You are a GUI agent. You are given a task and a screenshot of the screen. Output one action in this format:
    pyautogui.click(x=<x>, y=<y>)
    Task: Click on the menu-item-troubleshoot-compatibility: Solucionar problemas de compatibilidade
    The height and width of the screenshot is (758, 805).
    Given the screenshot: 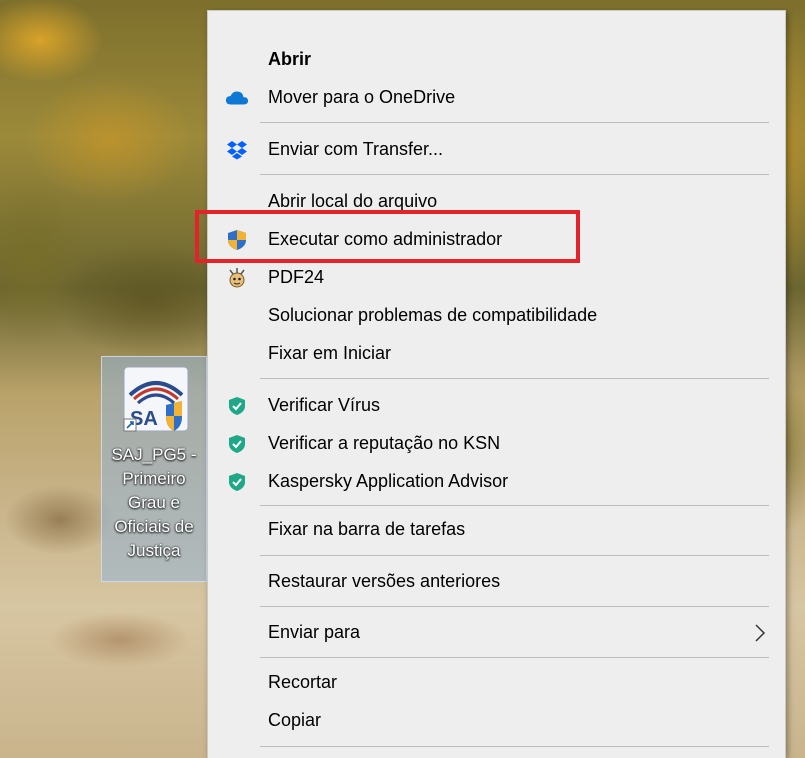 What is the action you would take?
    pyautogui.click(x=496, y=316)
    